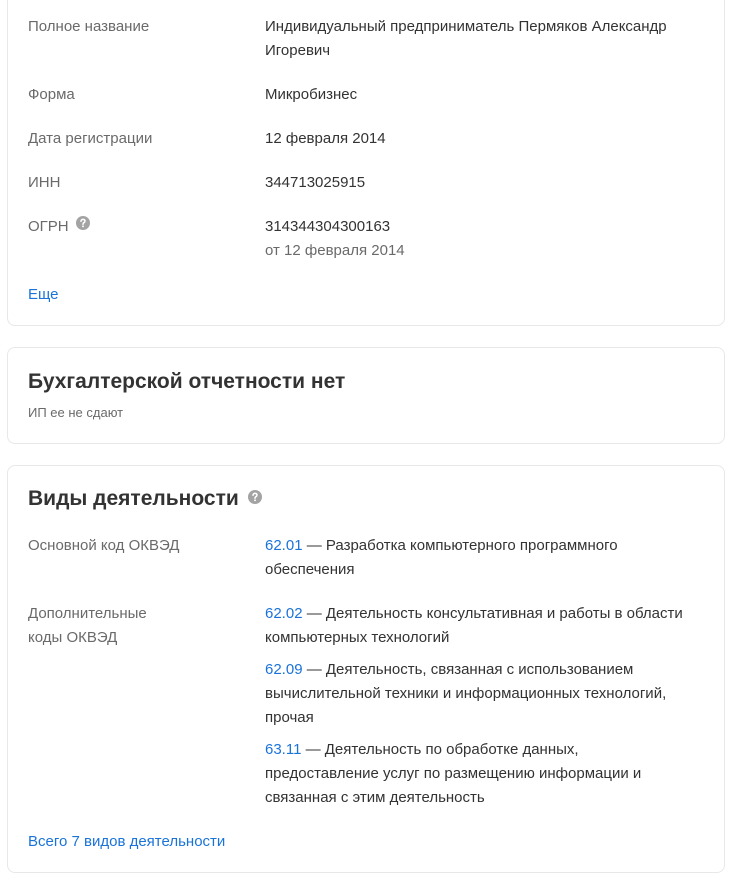 The image size is (731, 874). What do you see at coordinates (133, 498) in the screenshot?
I see `activities-title: Виды деятельности` at bounding box center [133, 498].